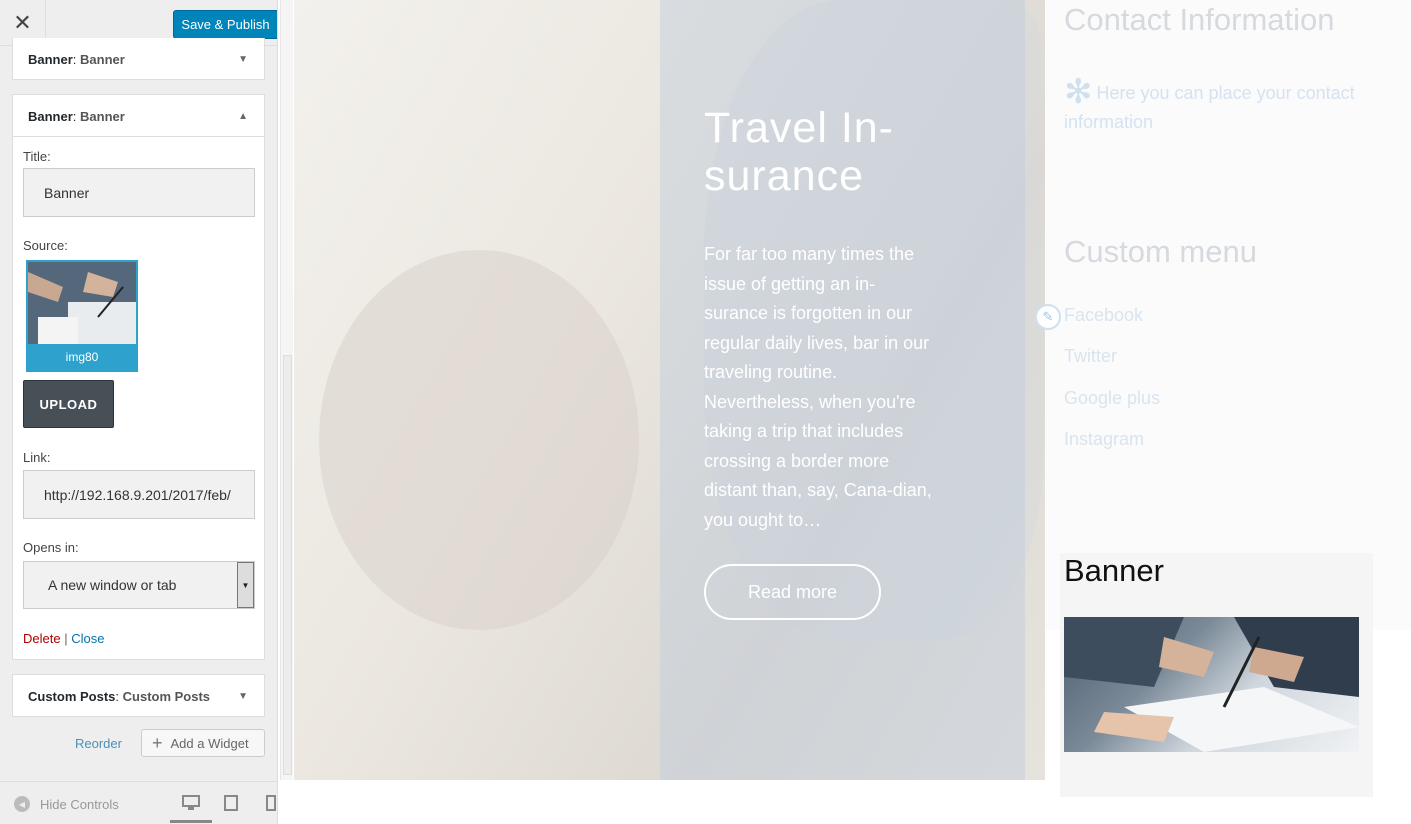  What do you see at coordinates (1048, 317) in the screenshot?
I see `pencil-icon: ✎` at bounding box center [1048, 317].